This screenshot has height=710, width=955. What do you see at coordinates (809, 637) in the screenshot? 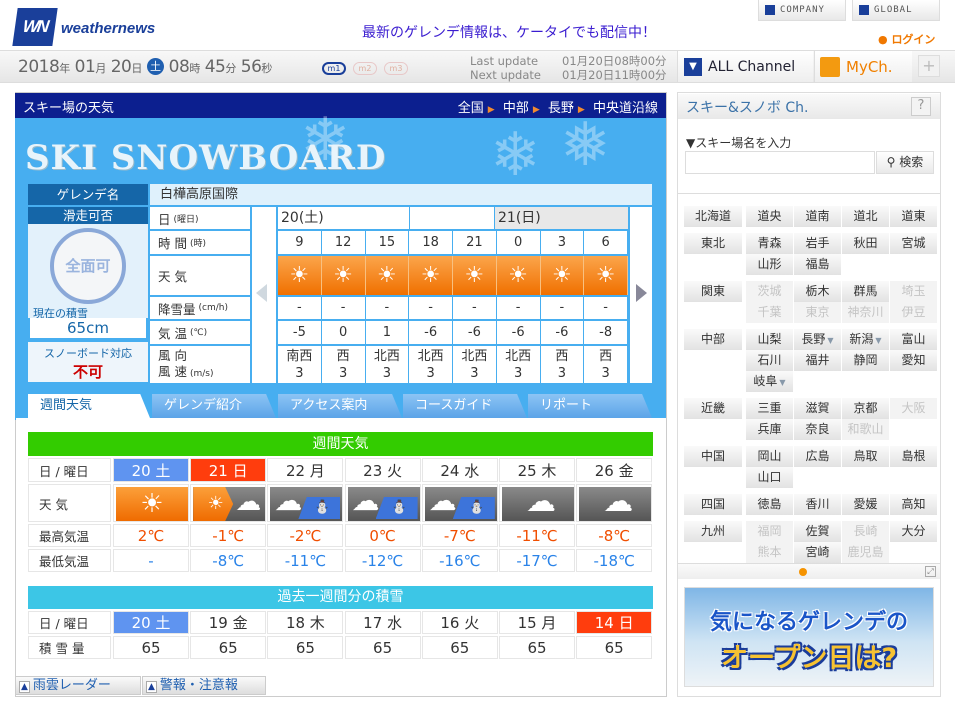
I see `opening-day-ad: 気になるゲレンデの オープン日は?` at bounding box center [809, 637].